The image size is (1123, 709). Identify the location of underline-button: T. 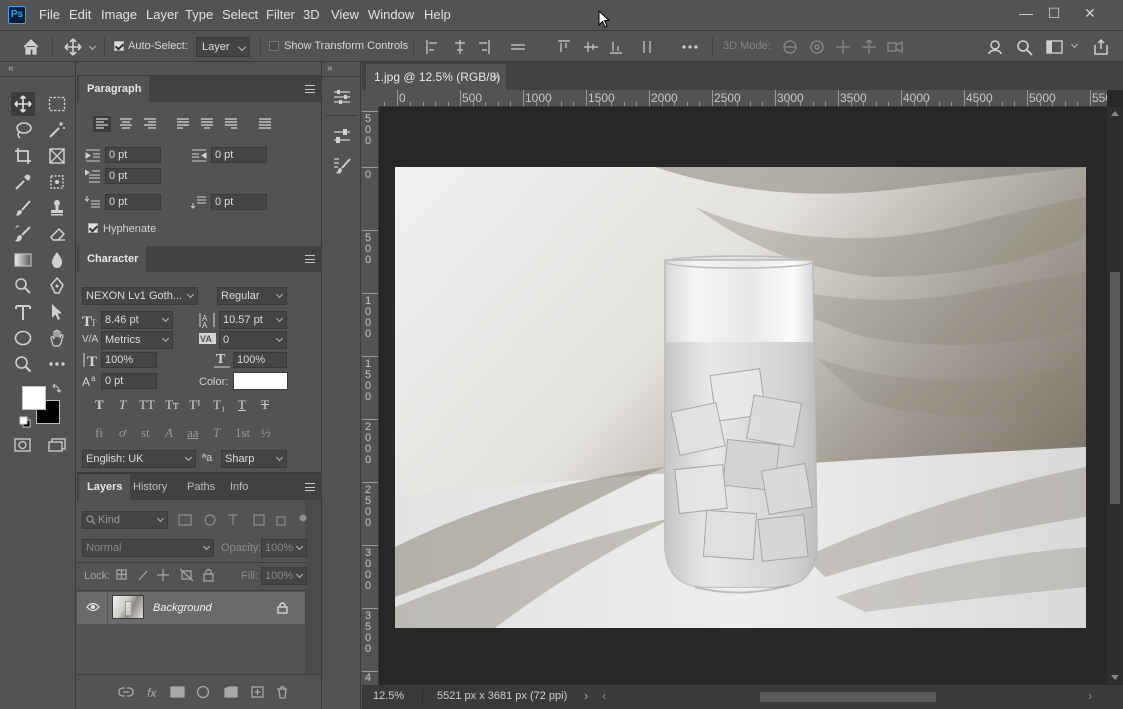
(242, 405).